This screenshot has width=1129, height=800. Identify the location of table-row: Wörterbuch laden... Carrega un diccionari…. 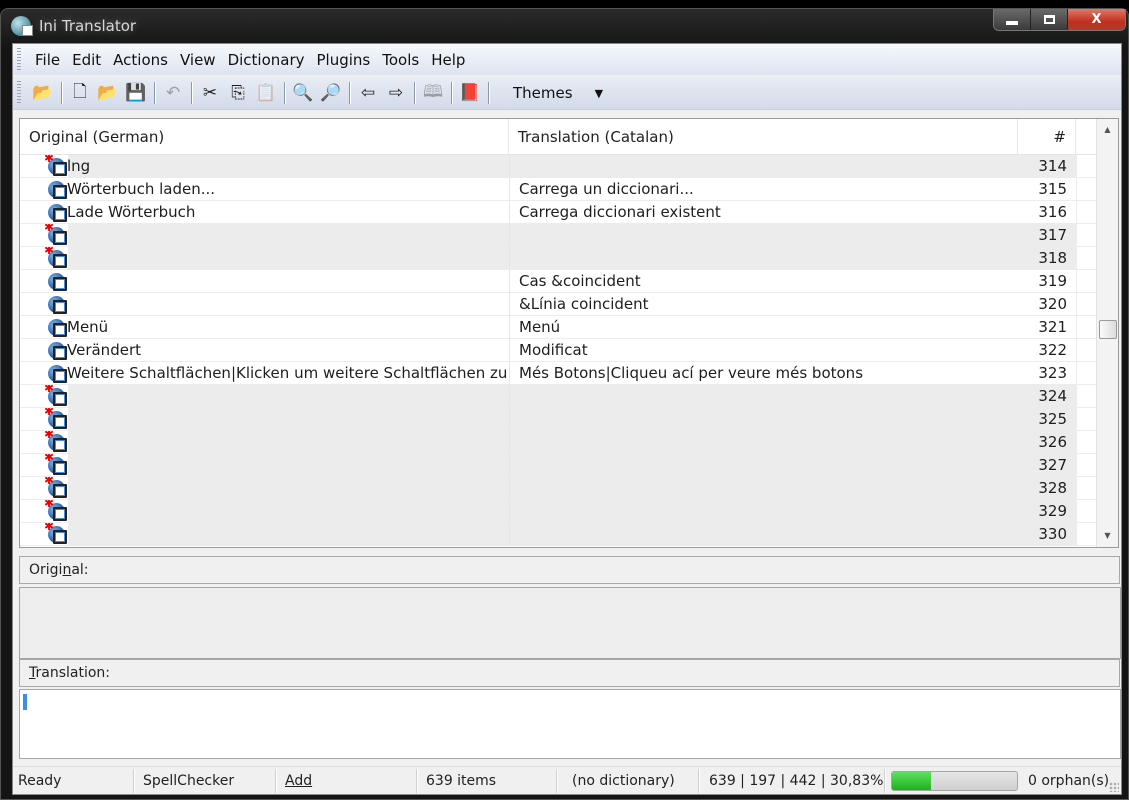
(559, 189).